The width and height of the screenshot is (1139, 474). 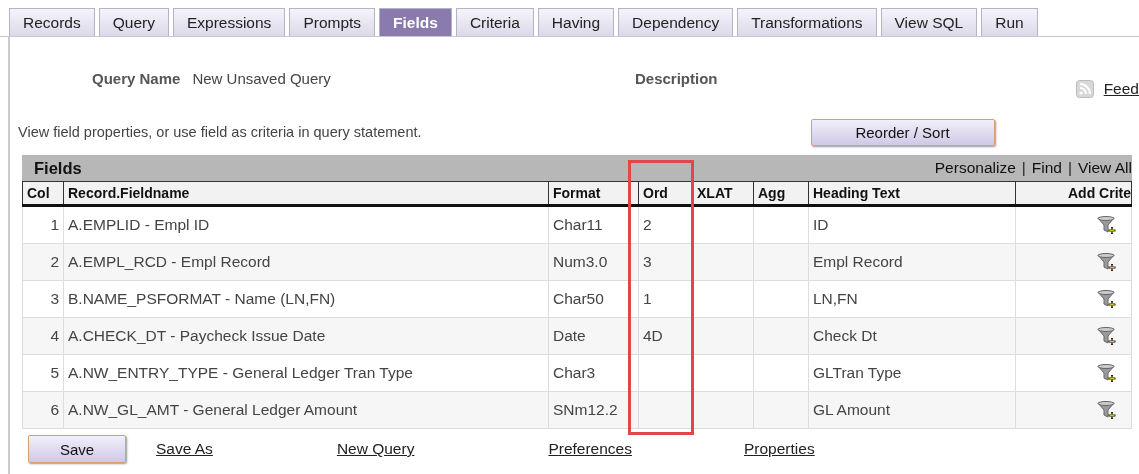 I want to click on table-cell: LN,FN, so click(x=912, y=299).